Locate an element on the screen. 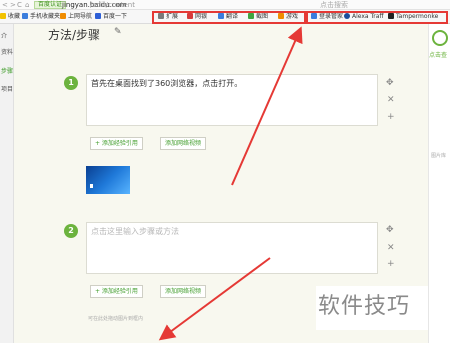 The width and height of the screenshot is (450, 343). arrow-to-bottom is located at coordinates (214, 299).